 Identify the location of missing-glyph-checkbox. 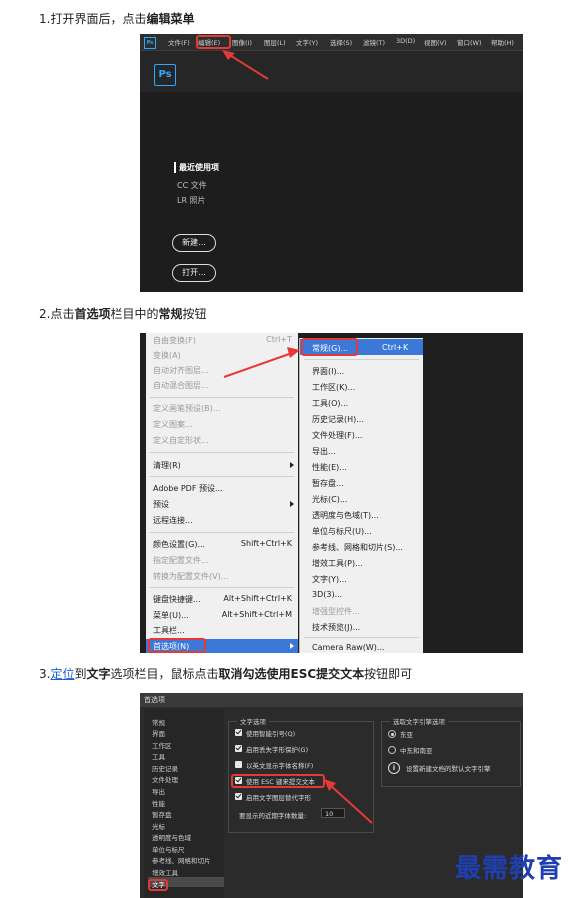
(238, 748).